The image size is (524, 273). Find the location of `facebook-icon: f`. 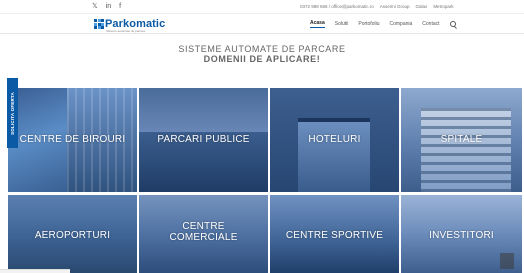

facebook-icon: f is located at coordinates (120, 7).